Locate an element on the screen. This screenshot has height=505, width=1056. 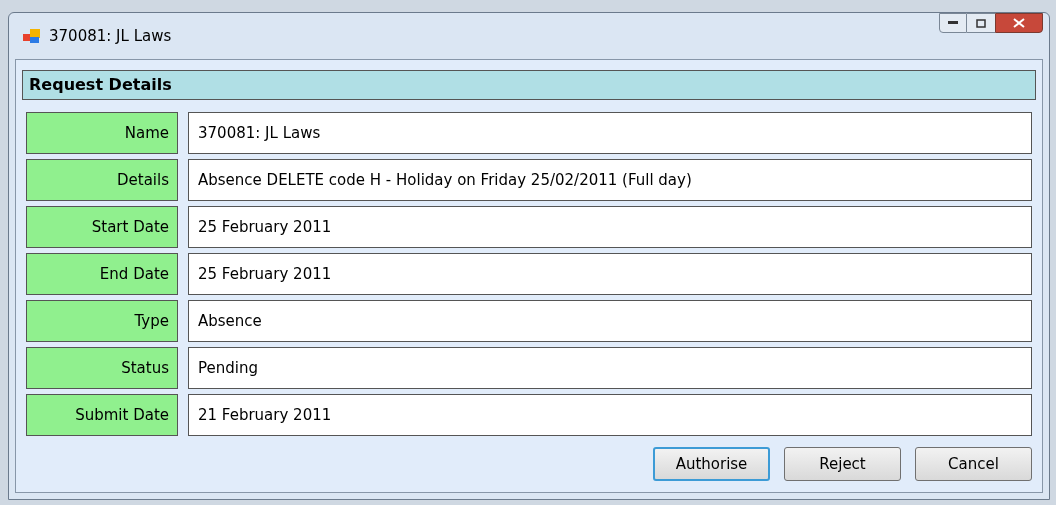
close-icon is located at coordinates (1019, 23).